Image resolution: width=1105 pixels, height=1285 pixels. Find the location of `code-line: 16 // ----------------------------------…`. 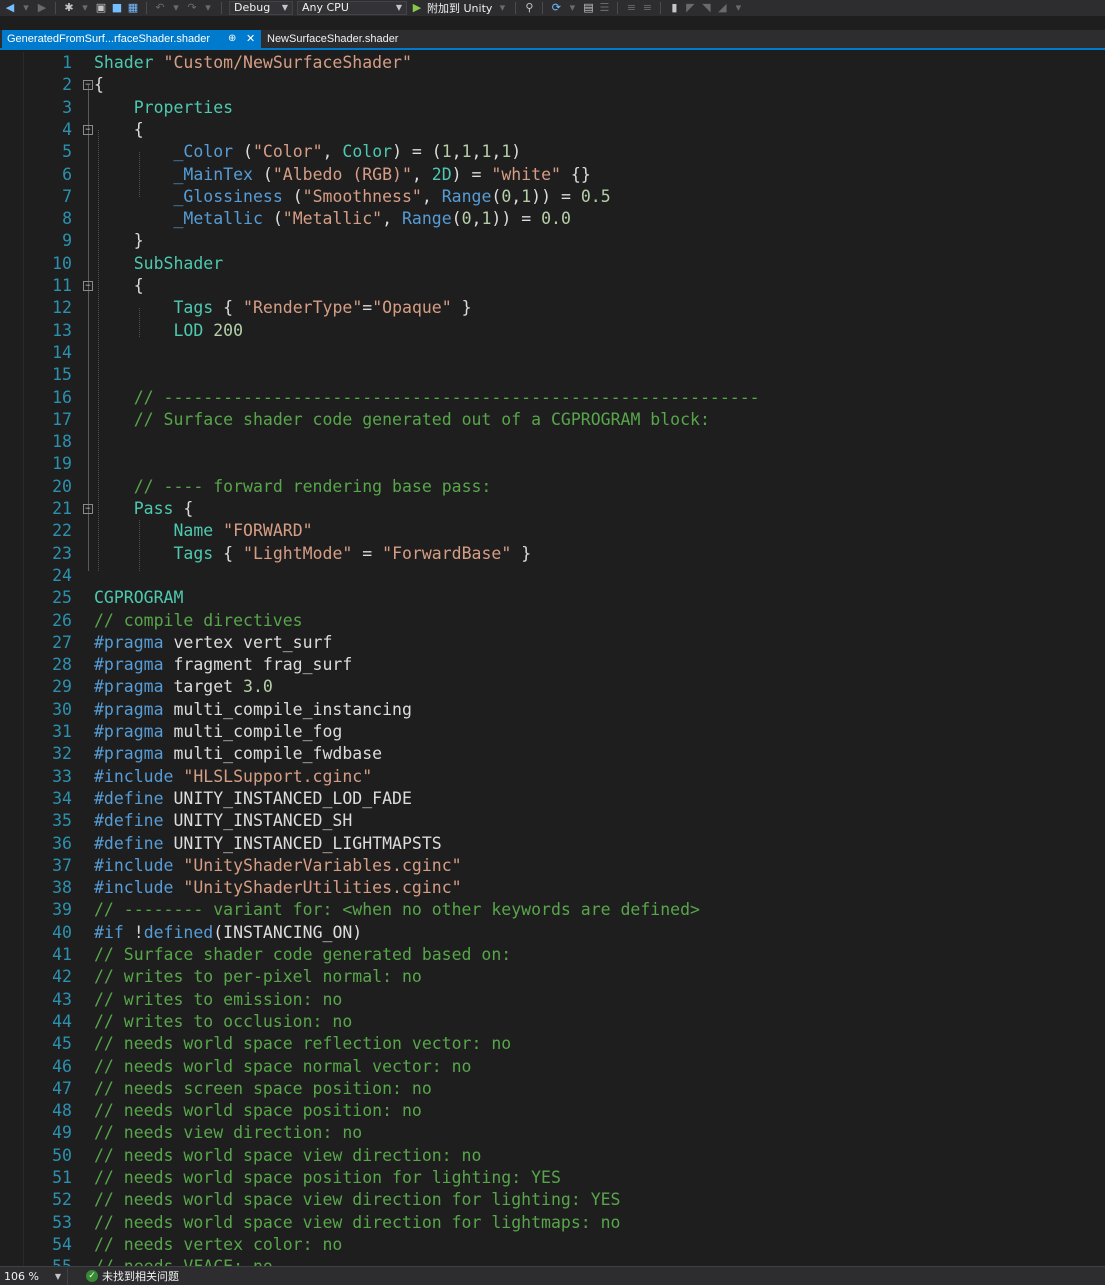

code-line: 16 // ----------------------------------… is located at coordinates (552, 398).